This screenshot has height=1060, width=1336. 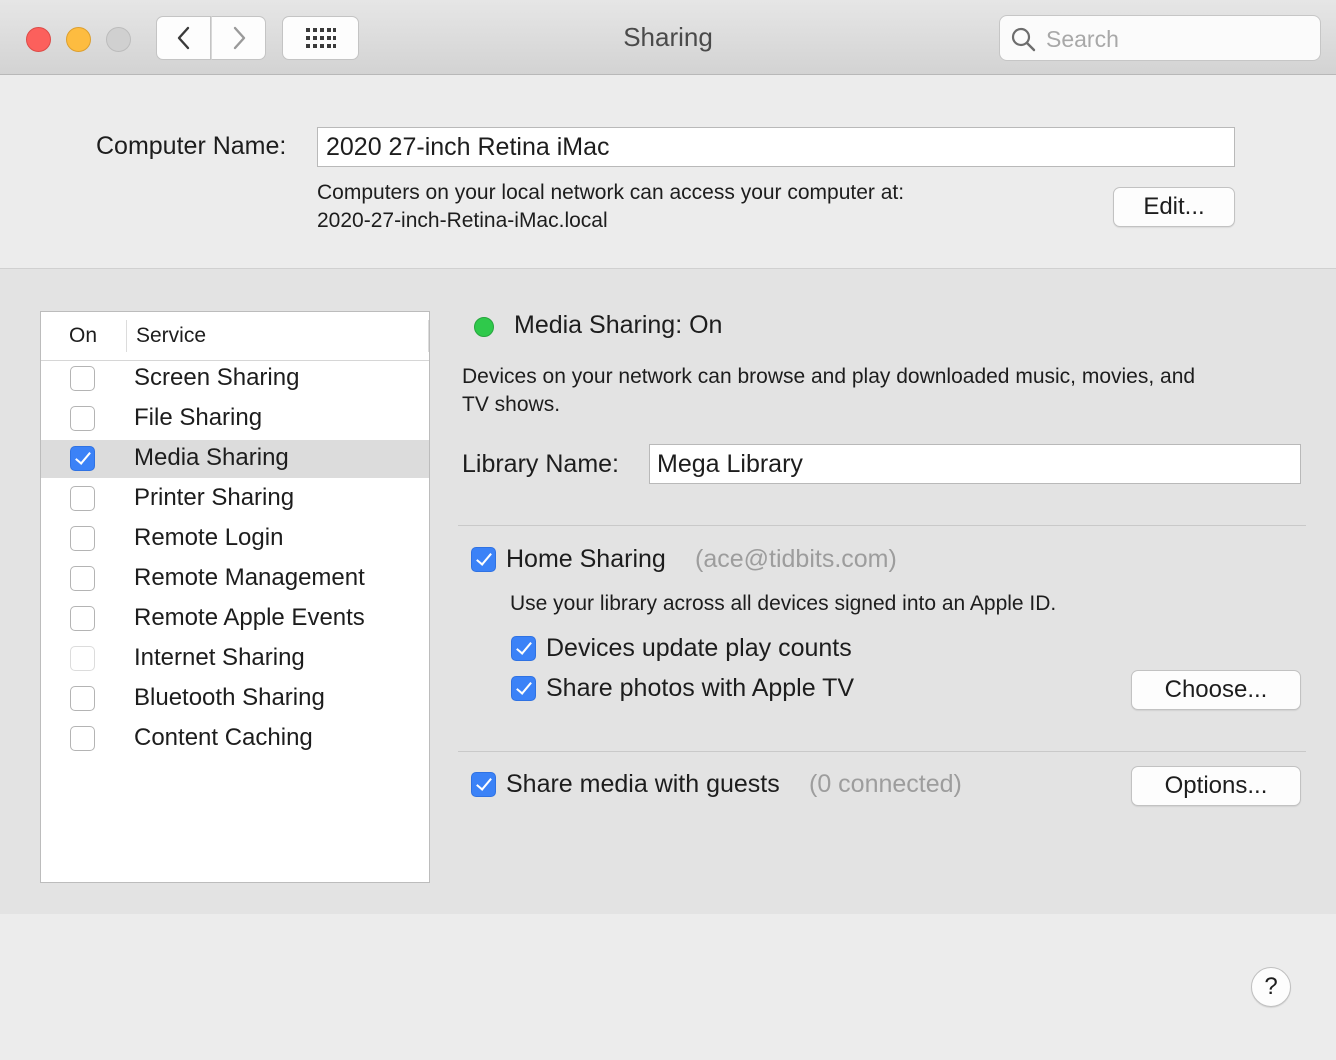 I want to click on home-sharing-account: (ace@tidbits.com), so click(x=796, y=559).